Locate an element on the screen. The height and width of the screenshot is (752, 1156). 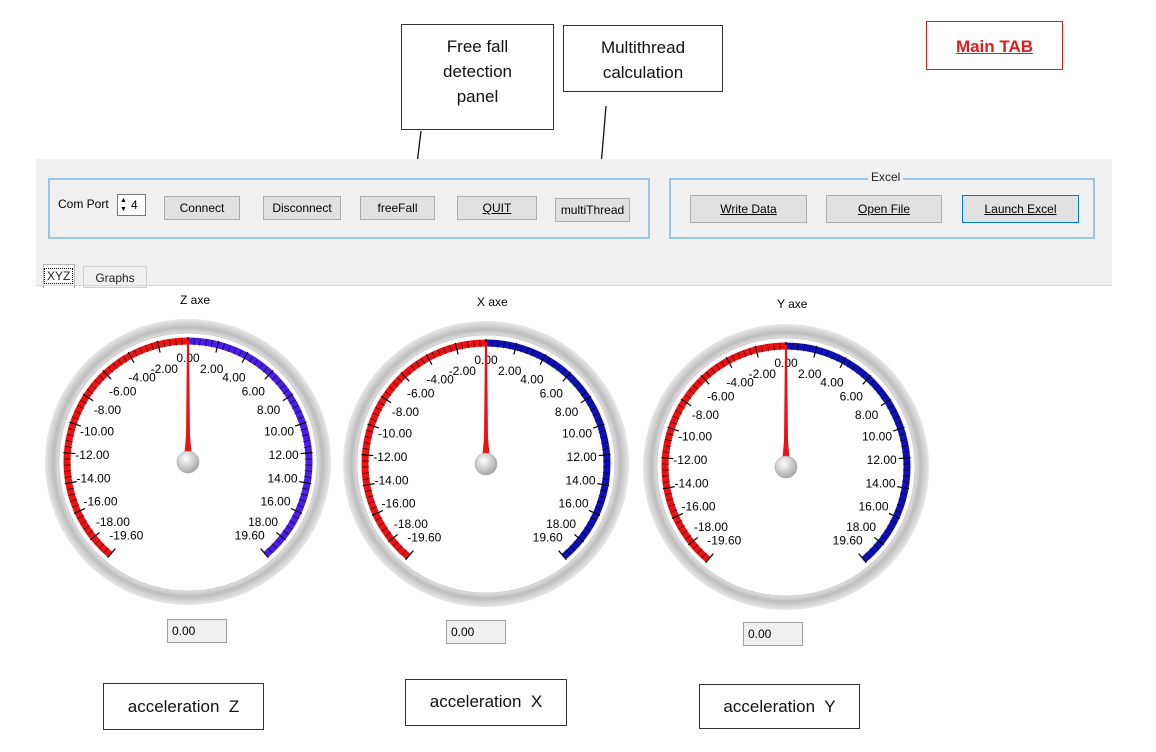
launch-excel-button: Launch Excel is located at coordinates (1020, 209).